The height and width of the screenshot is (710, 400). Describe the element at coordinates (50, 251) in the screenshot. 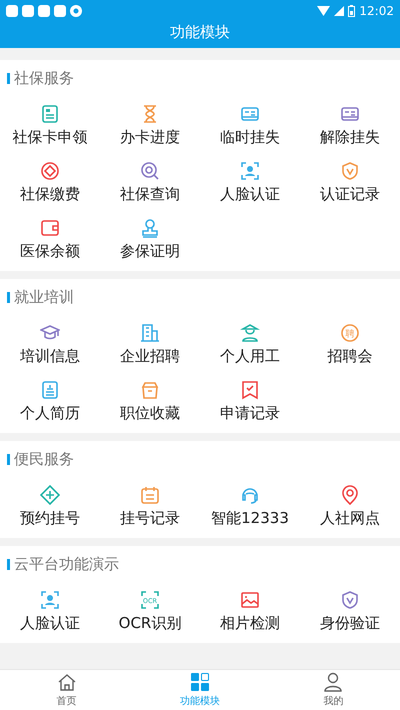

I see `feature-label: 医保余额` at that location.